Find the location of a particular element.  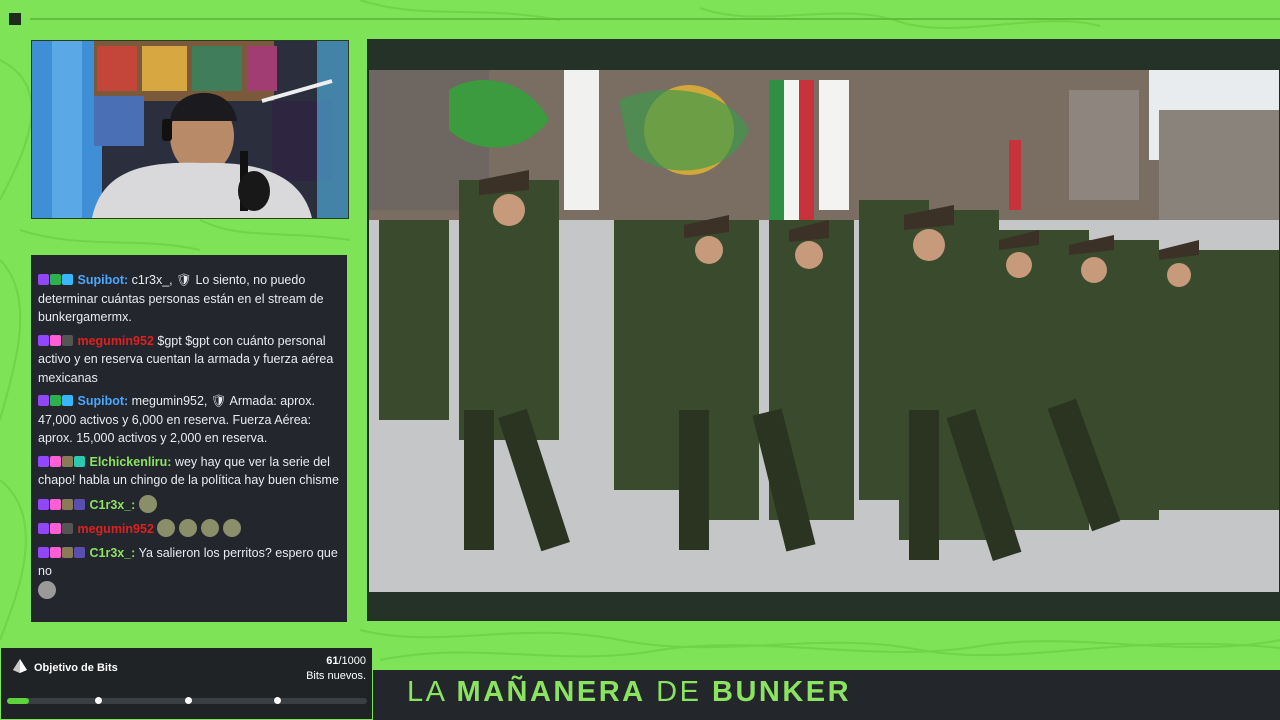

skull-emote-icon is located at coordinates (47, 589).